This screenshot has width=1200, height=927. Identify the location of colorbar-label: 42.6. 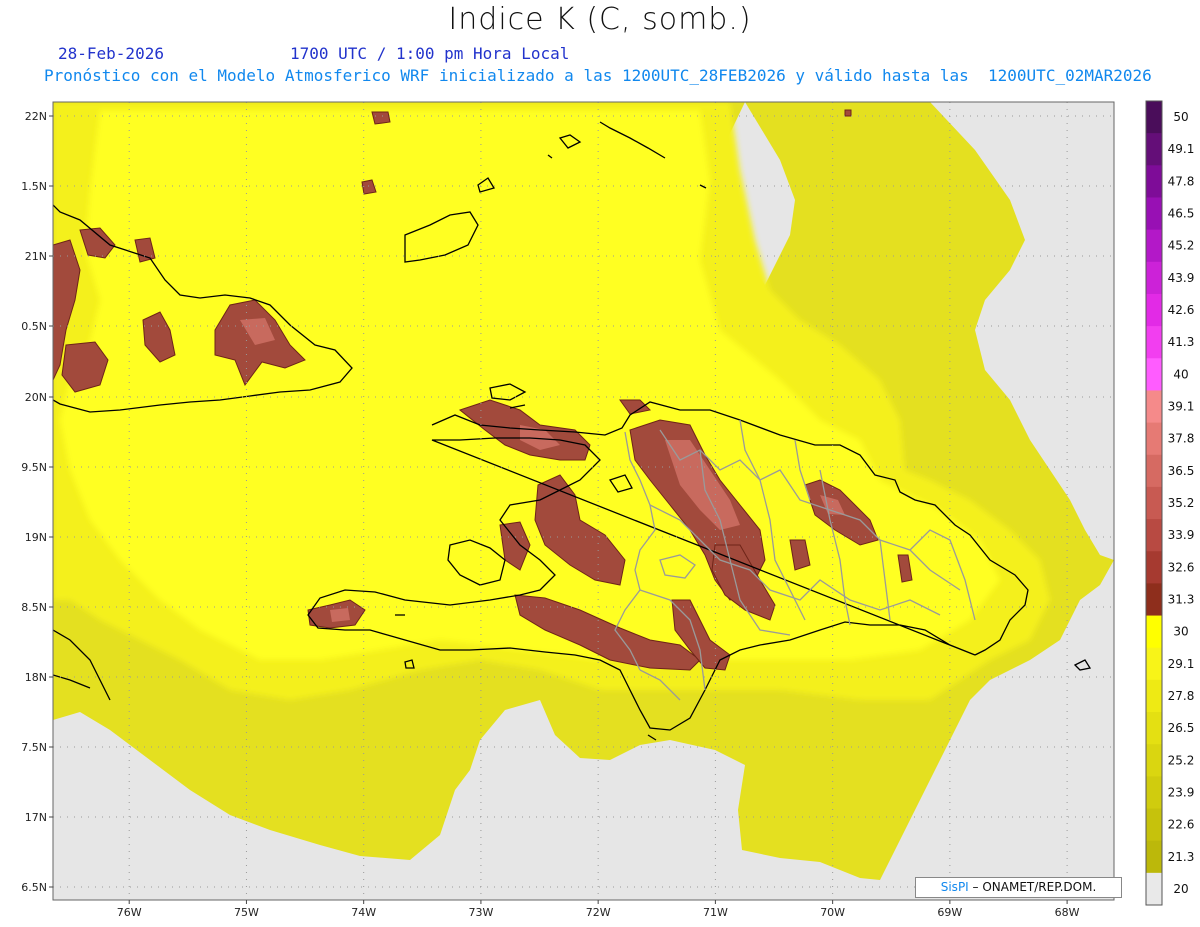
(1181, 310).